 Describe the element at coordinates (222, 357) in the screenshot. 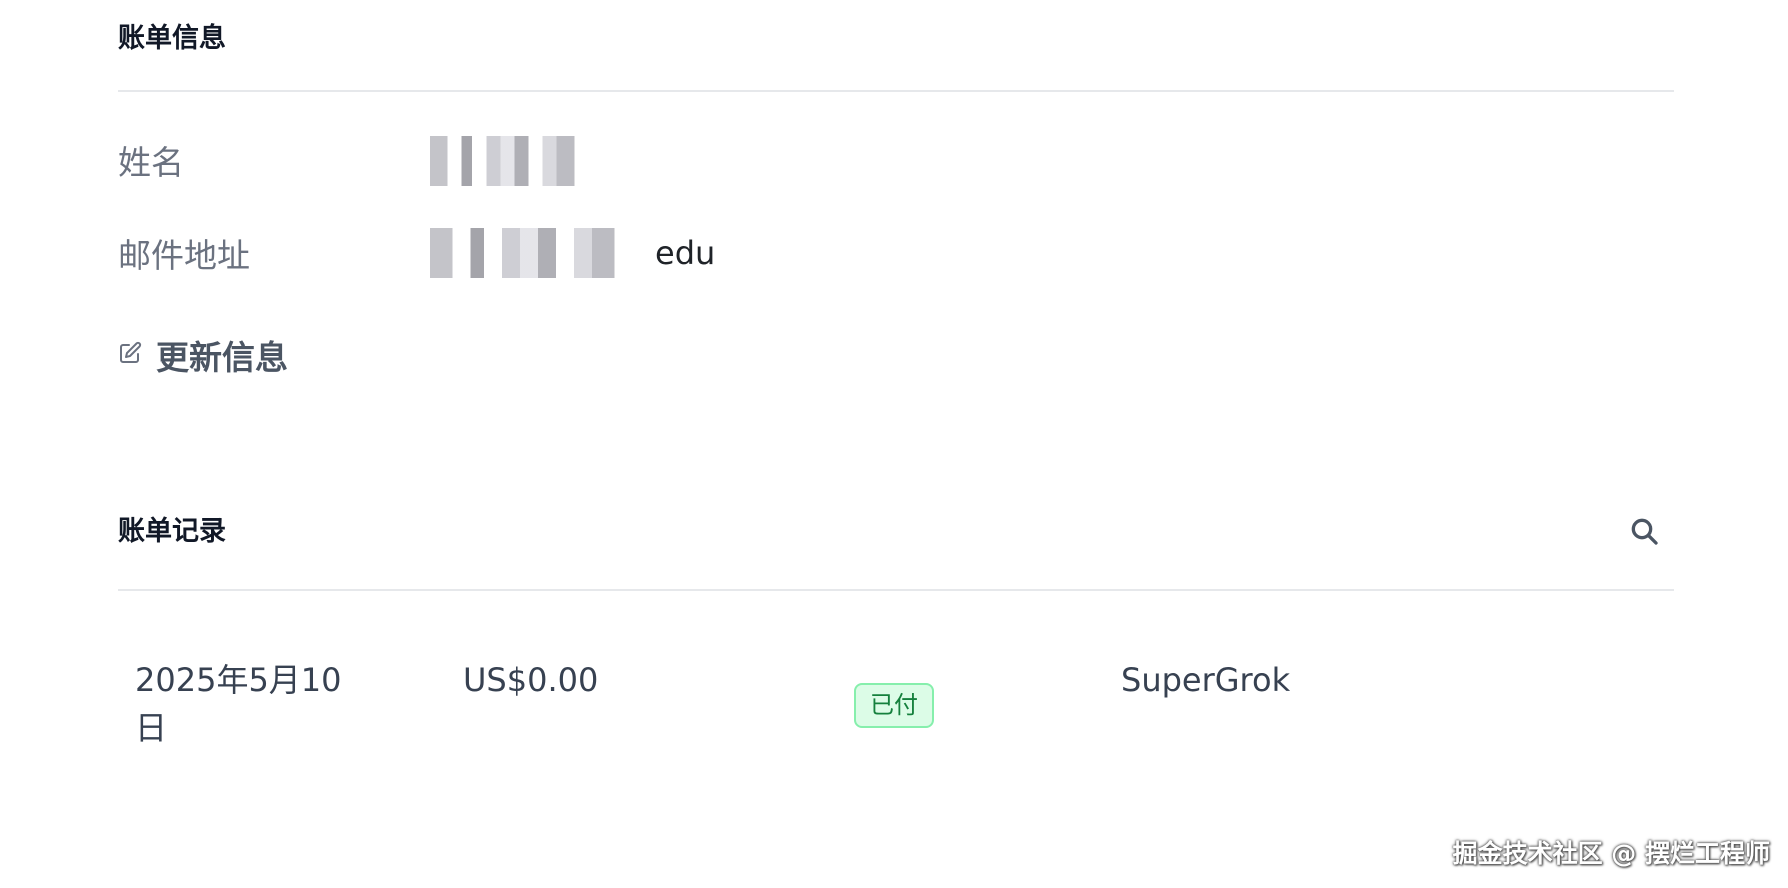

I see `update-info-label: 更新信息` at that location.